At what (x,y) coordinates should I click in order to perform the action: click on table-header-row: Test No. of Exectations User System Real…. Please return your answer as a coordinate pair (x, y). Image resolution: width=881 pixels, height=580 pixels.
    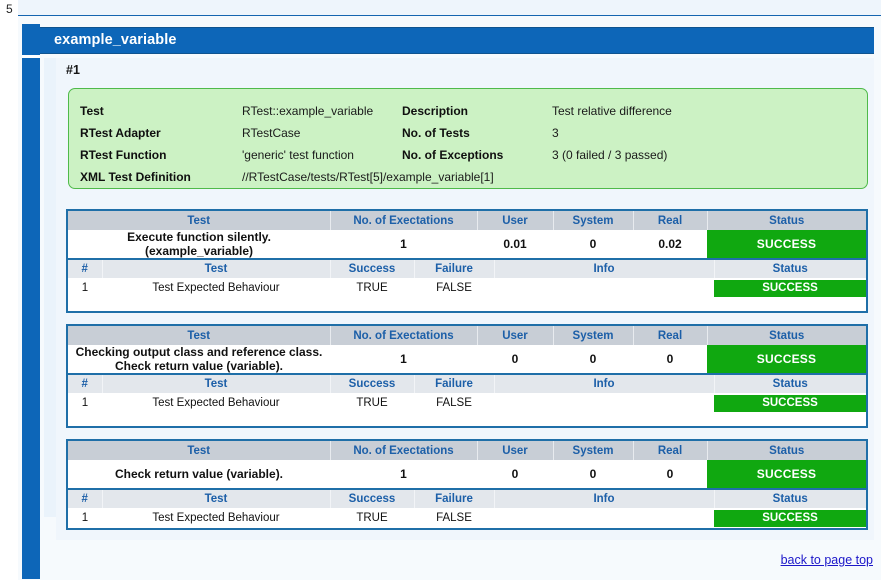
    Looking at the image, I should click on (467, 220).